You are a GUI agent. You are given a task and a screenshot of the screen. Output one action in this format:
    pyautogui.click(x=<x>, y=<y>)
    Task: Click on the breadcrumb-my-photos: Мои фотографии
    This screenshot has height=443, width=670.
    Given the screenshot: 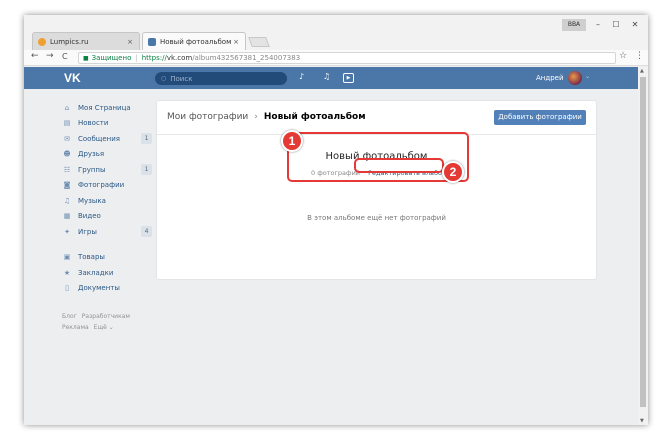 What is the action you would take?
    pyautogui.click(x=207, y=117)
    